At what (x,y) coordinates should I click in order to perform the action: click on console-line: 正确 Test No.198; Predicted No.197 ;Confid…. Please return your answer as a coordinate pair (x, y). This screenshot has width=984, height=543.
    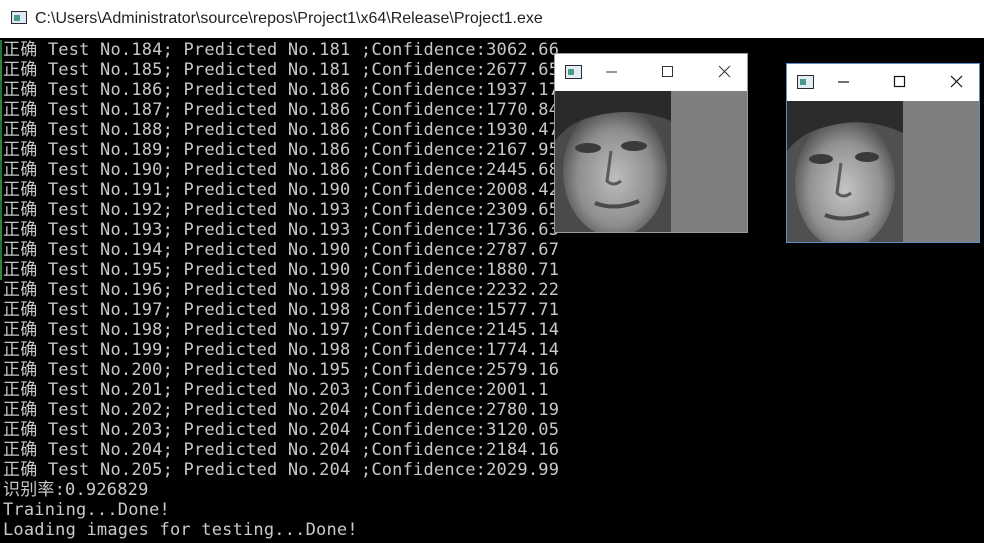
    Looking at the image, I should click on (281, 330).